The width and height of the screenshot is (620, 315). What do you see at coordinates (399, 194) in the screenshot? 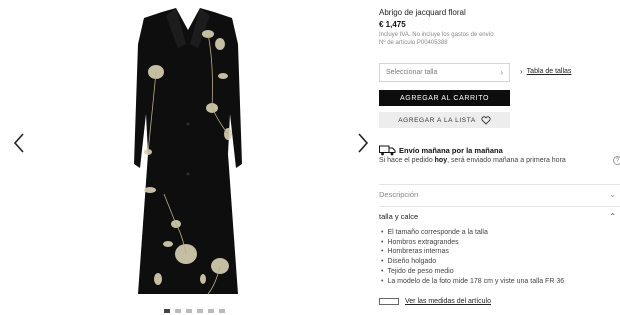
I see `description-accordion-label: Descripción` at bounding box center [399, 194].